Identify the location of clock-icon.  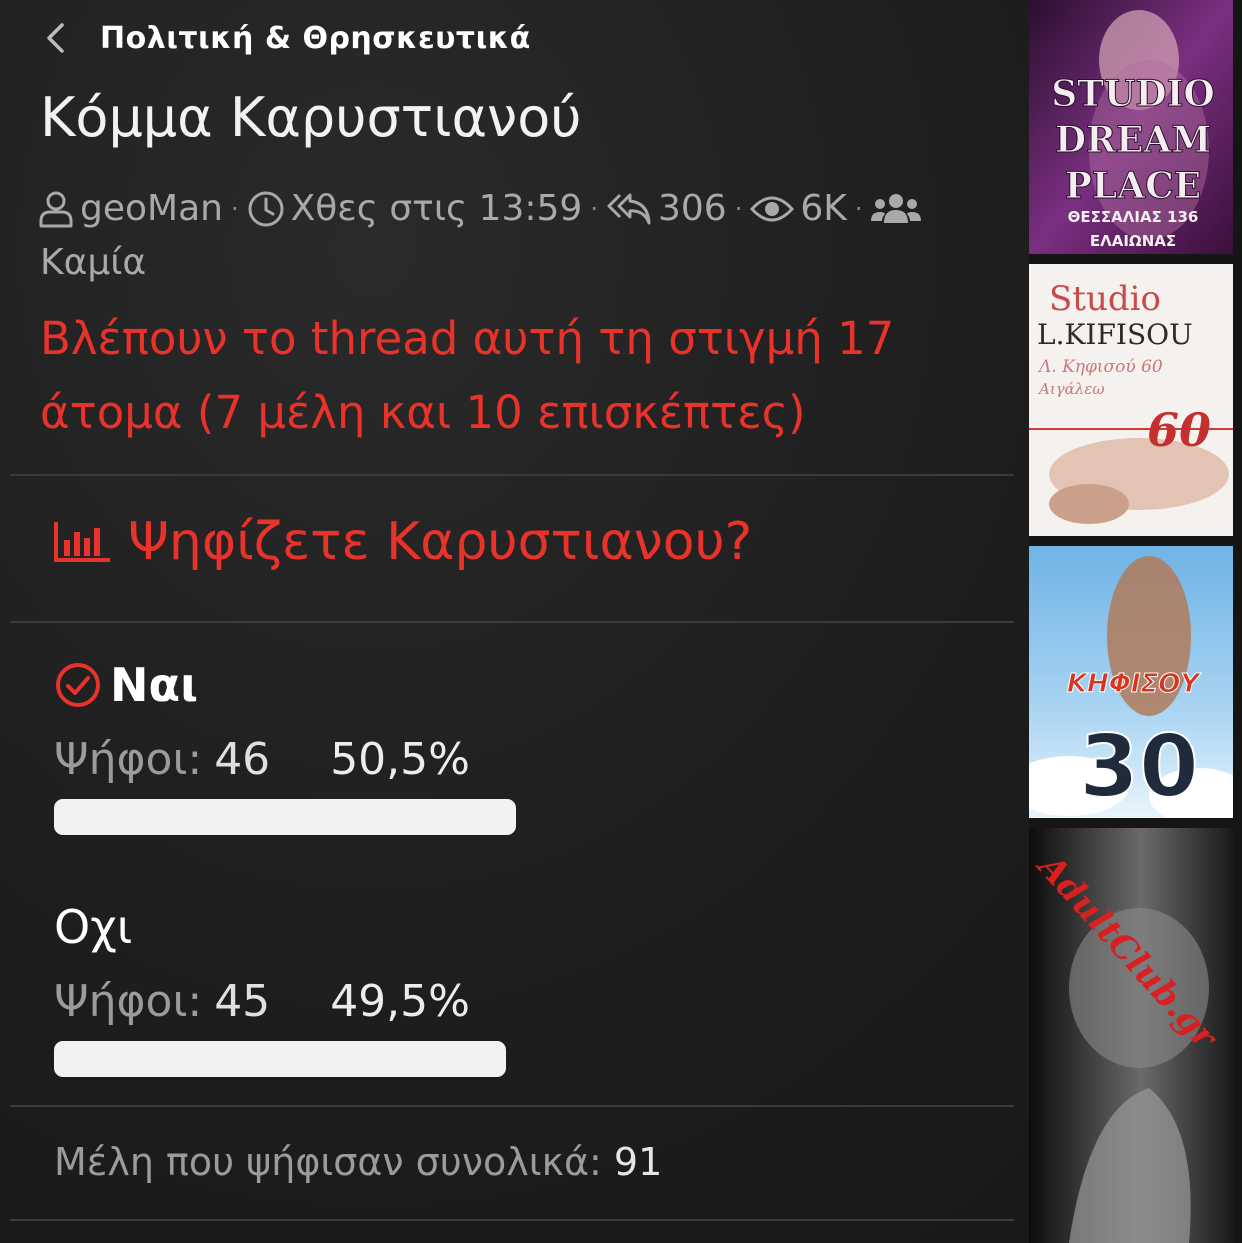
(266, 209).